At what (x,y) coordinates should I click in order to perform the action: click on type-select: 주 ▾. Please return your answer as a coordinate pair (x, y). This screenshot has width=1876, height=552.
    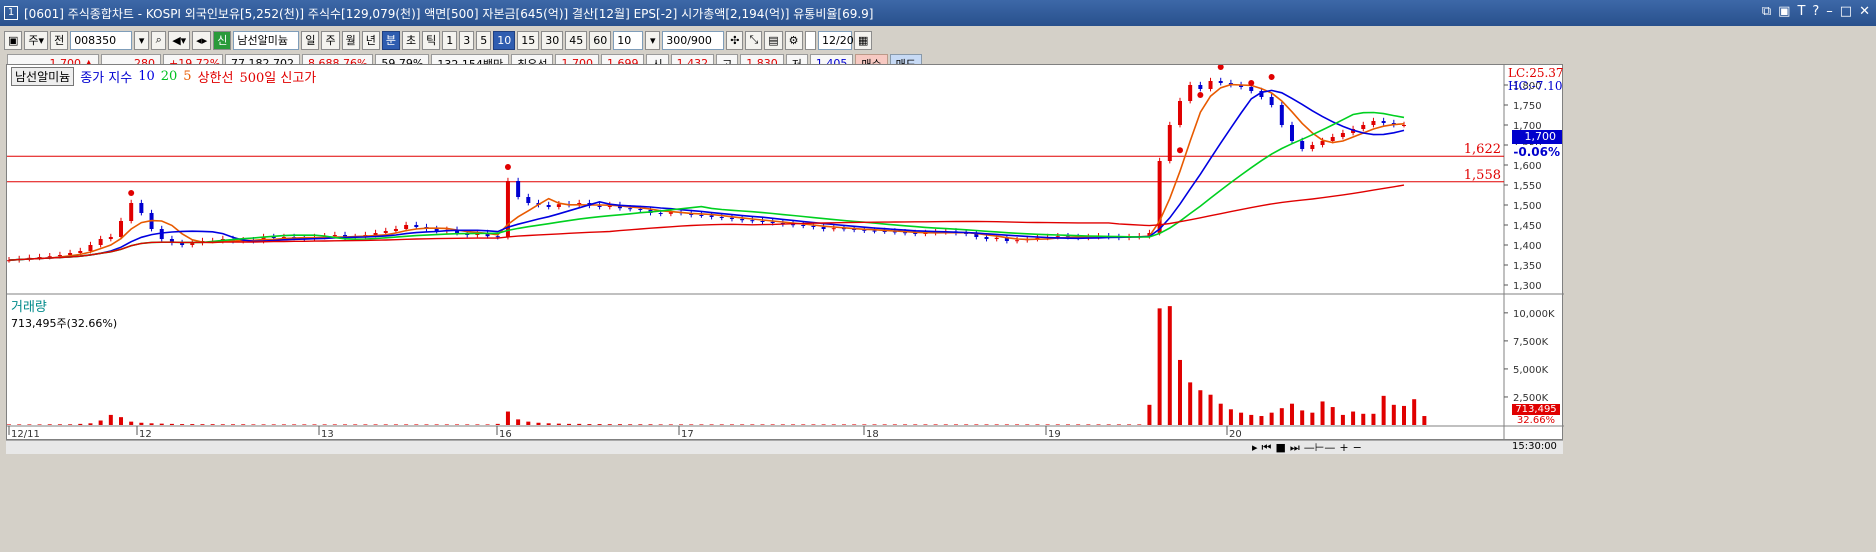
    Looking at the image, I should click on (36, 40).